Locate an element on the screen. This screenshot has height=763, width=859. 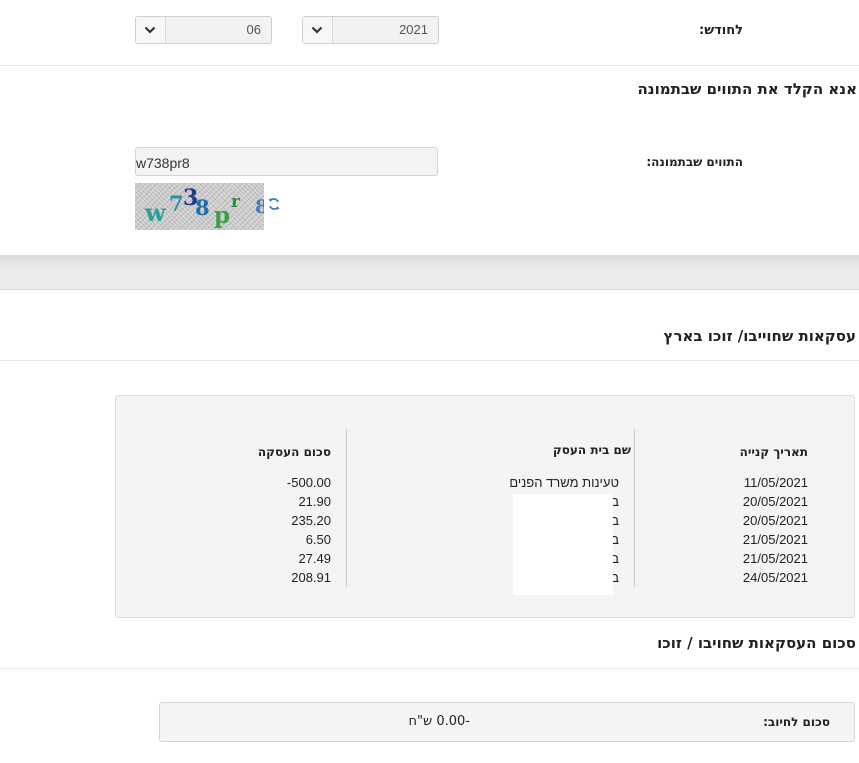
total-label: סכום לחיוב: is located at coordinates (796, 722).